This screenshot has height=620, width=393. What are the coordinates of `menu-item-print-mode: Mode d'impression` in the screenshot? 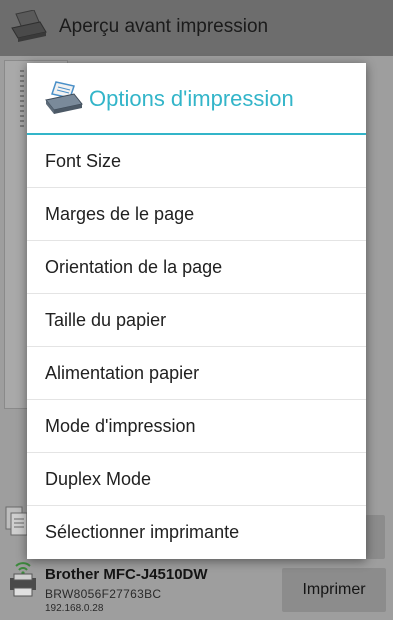 It's located at (196, 426).